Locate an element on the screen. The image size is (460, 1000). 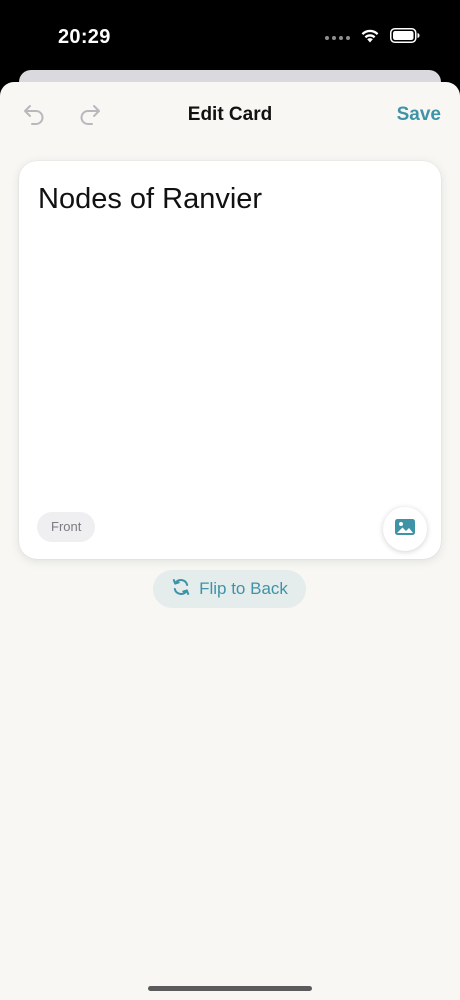
add-image-button is located at coordinates (405, 529).